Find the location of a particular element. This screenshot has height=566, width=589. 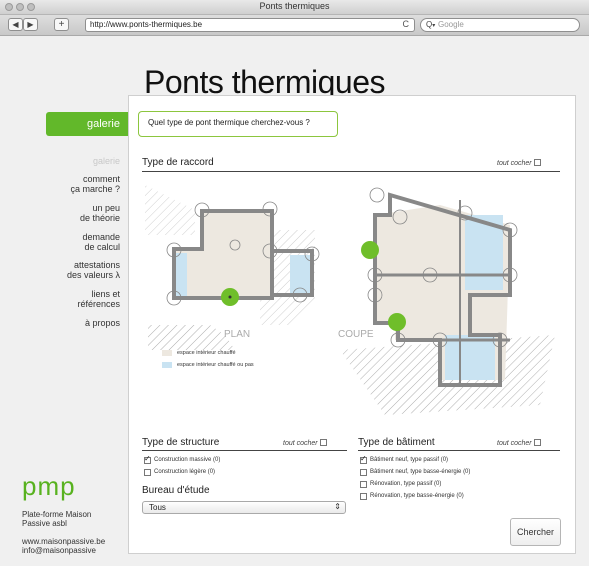

pmp-logo: pmp is located at coordinates (49, 486).